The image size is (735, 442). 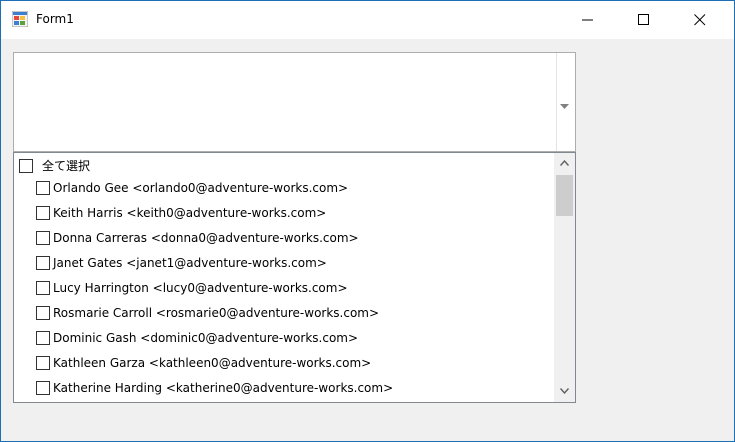 I want to click on scroll-down-icon, so click(x=564, y=391).